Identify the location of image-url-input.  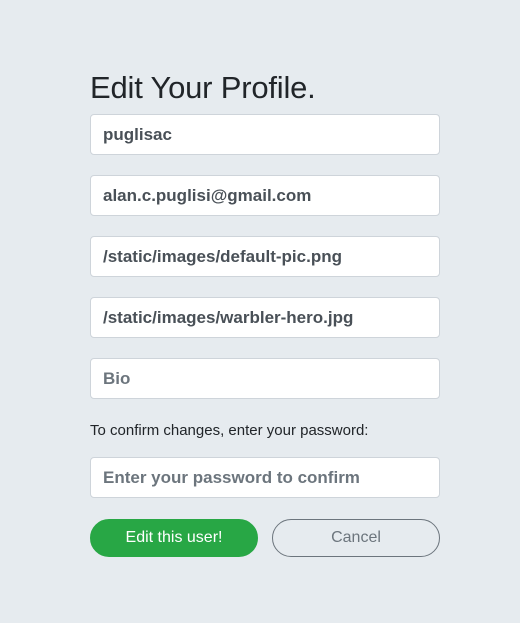
(265, 256).